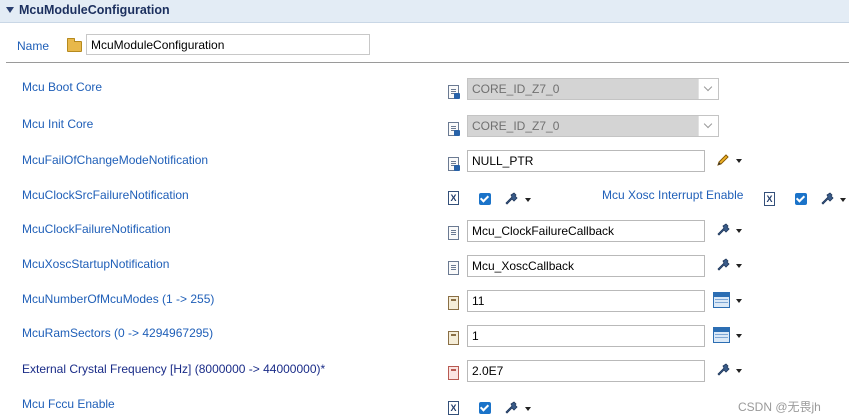  Describe the element at coordinates (118, 299) in the screenshot. I see `num-modes-label: McuNumberOfMcuModes (1 -> 255)` at that location.